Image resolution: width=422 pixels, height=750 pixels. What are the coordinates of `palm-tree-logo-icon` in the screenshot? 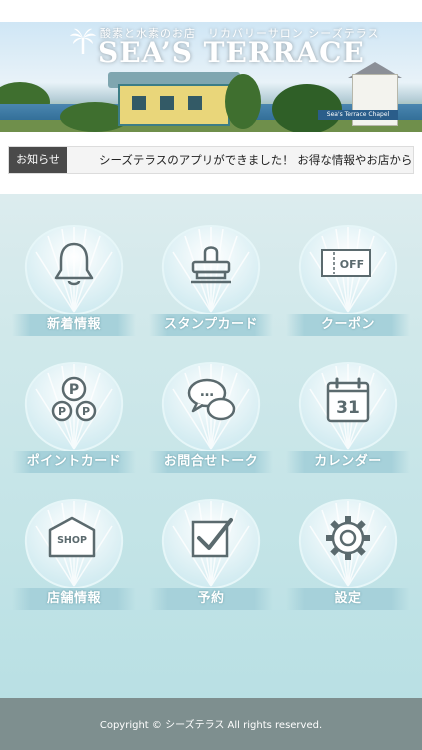 It's located at (83, 41).